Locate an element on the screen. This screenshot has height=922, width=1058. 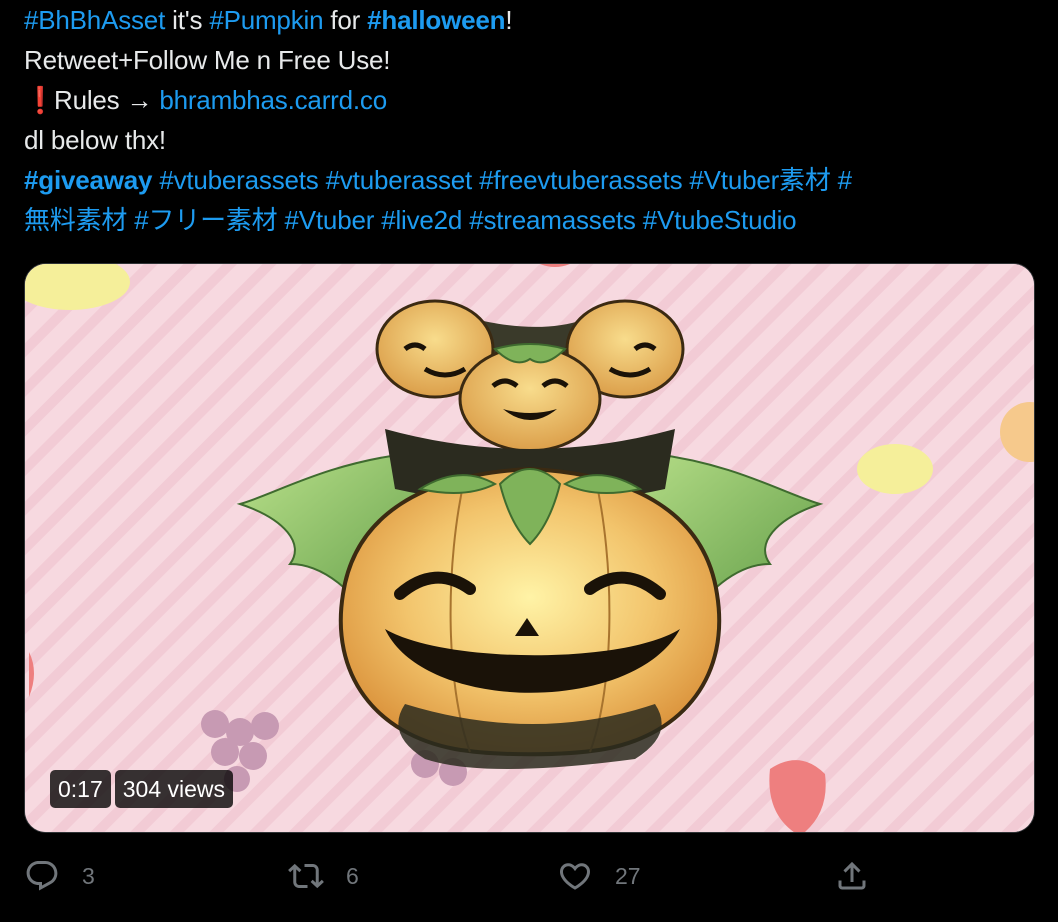
retweet-button: 6 is located at coordinates (323, 876).